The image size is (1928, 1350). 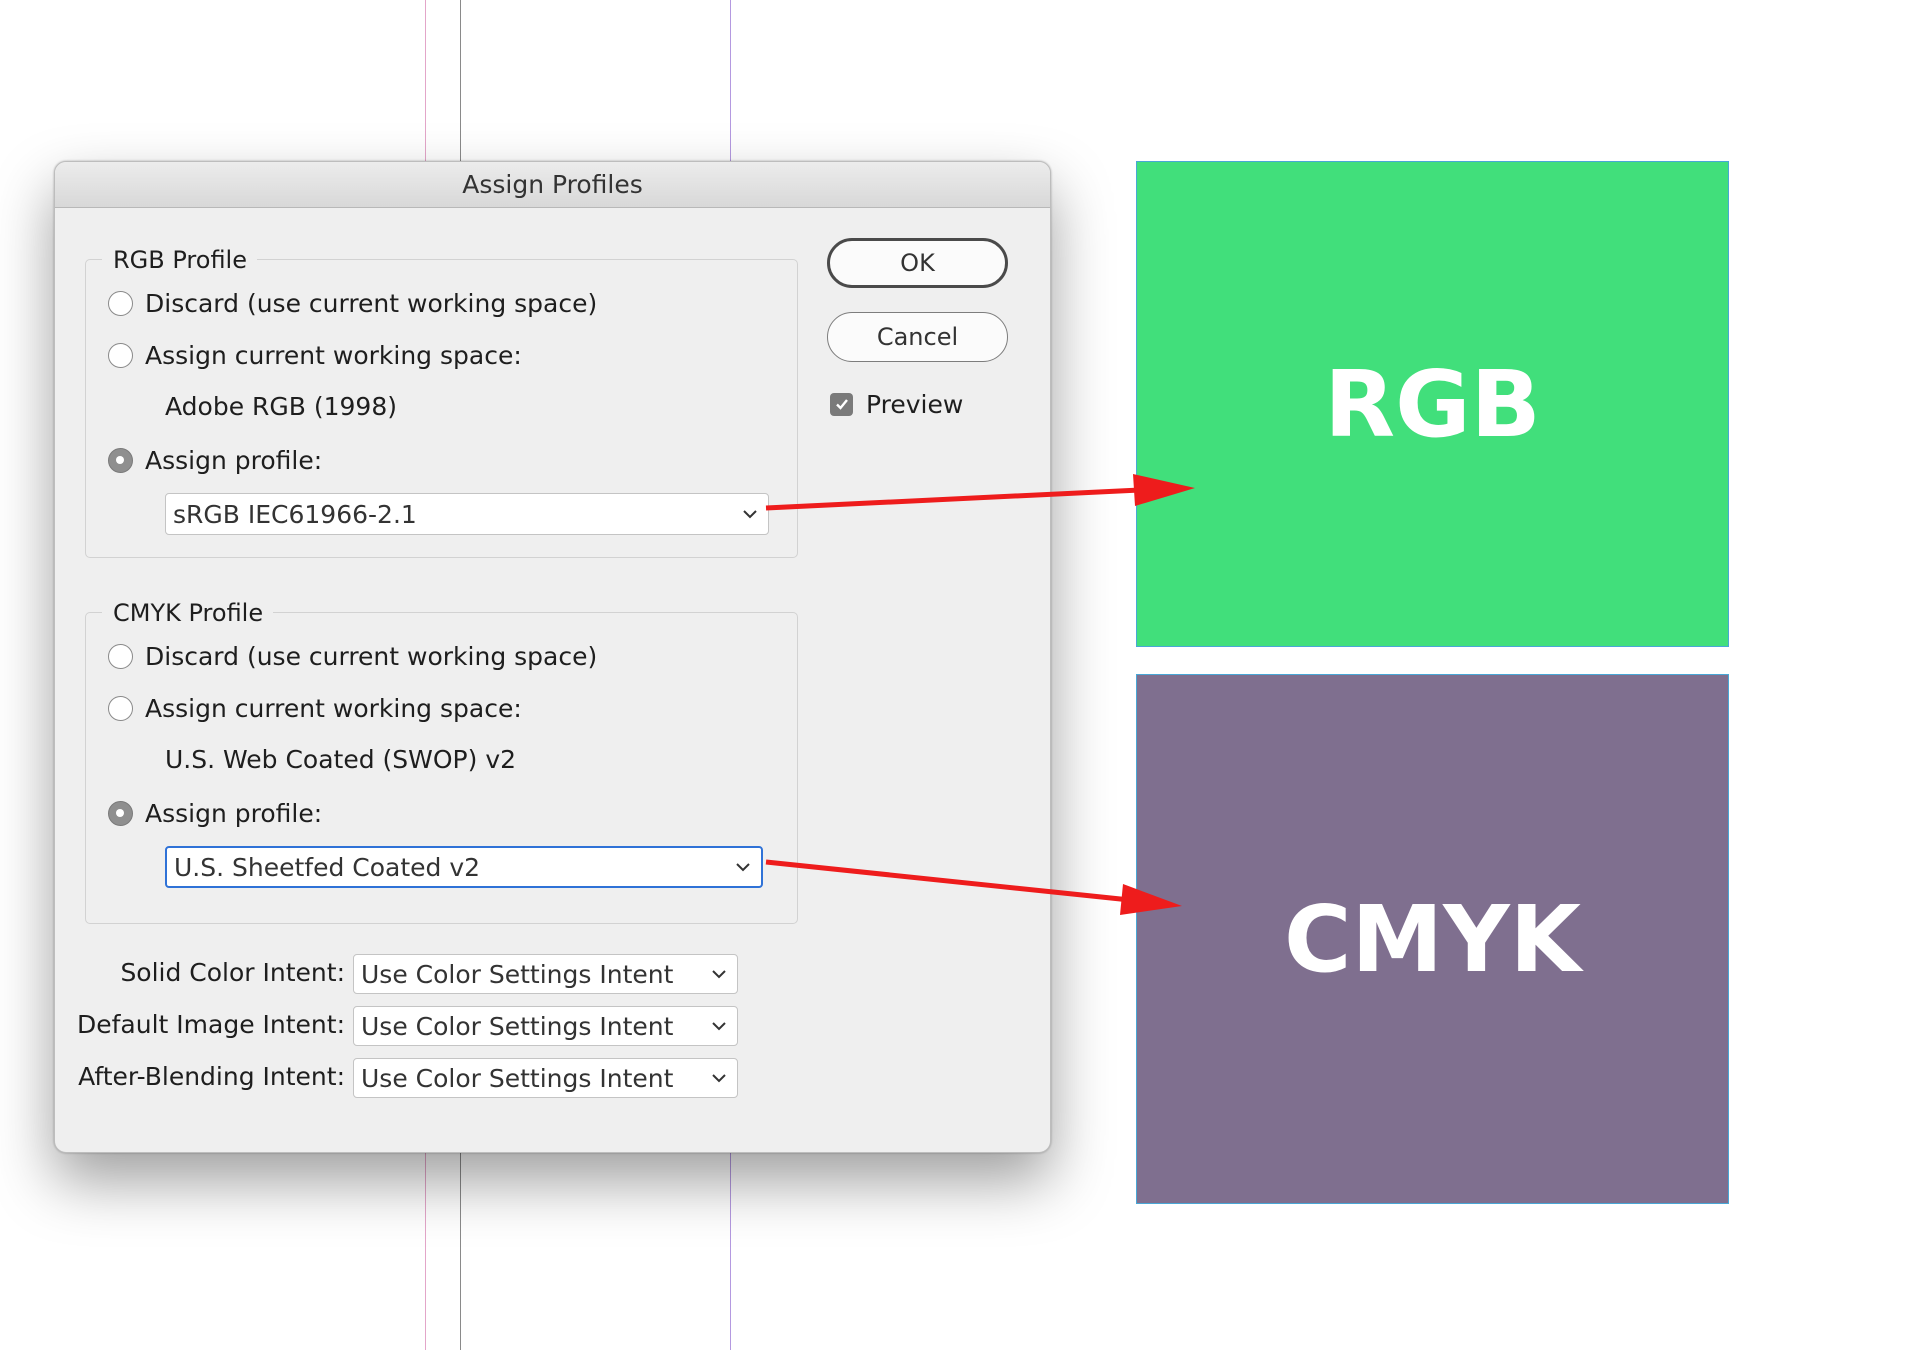 I want to click on cmyk-swatch-label: CMYK, so click(x=1432, y=939).